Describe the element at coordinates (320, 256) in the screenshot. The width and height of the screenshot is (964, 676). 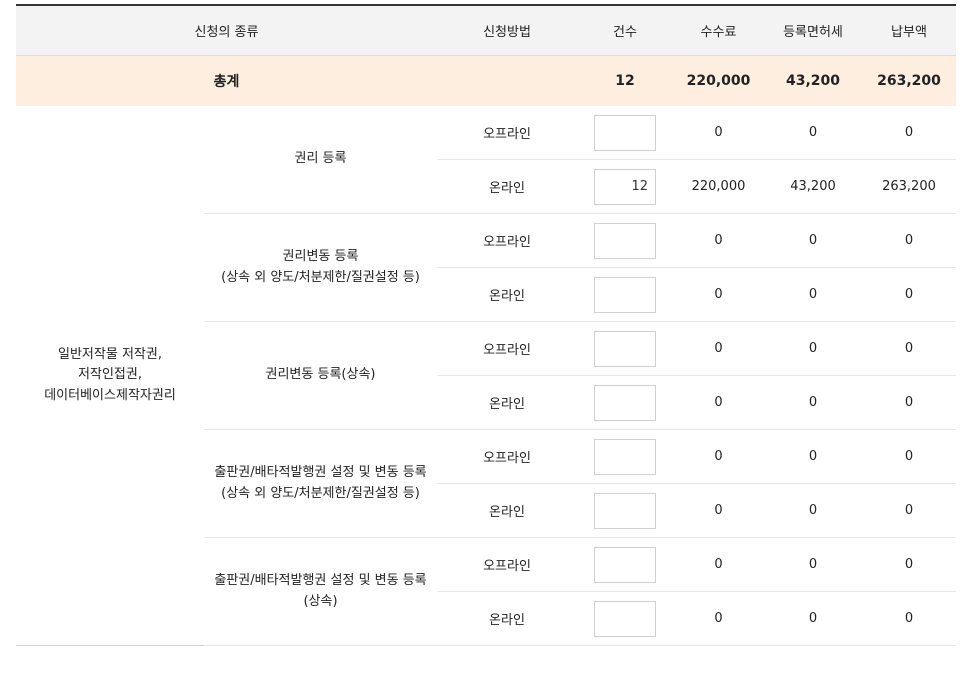
I see `application-type-label: 권리변동 등록` at that location.